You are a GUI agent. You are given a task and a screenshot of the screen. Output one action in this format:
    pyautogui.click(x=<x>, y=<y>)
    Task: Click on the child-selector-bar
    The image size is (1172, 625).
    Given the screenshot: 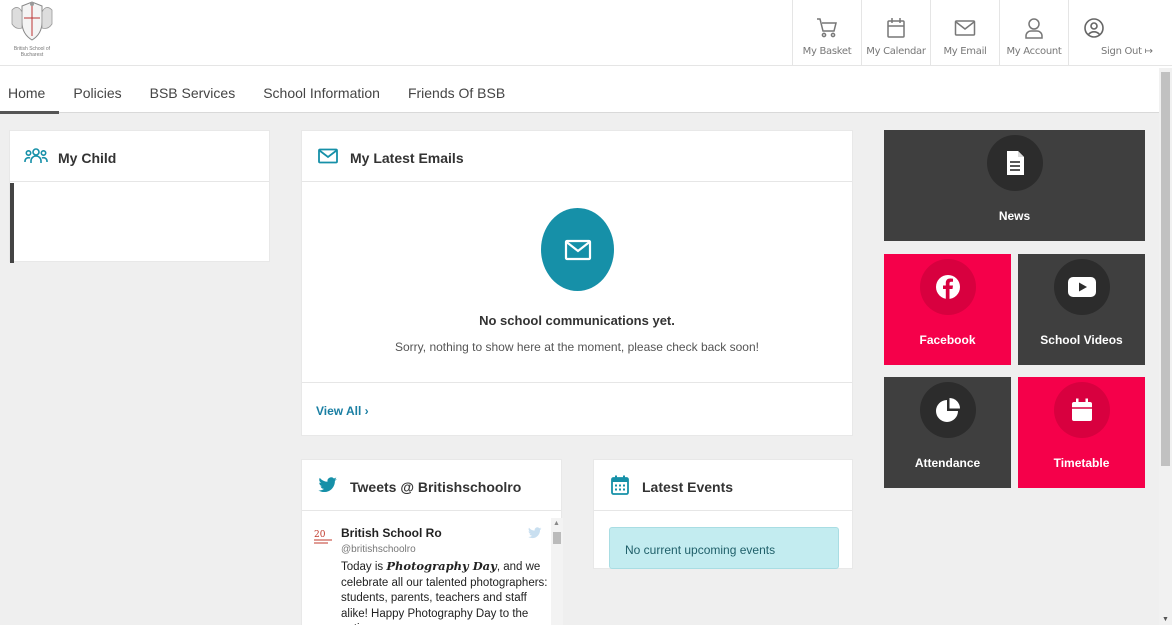 What is the action you would take?
    pyautogui.click(x=12, y=223)
    